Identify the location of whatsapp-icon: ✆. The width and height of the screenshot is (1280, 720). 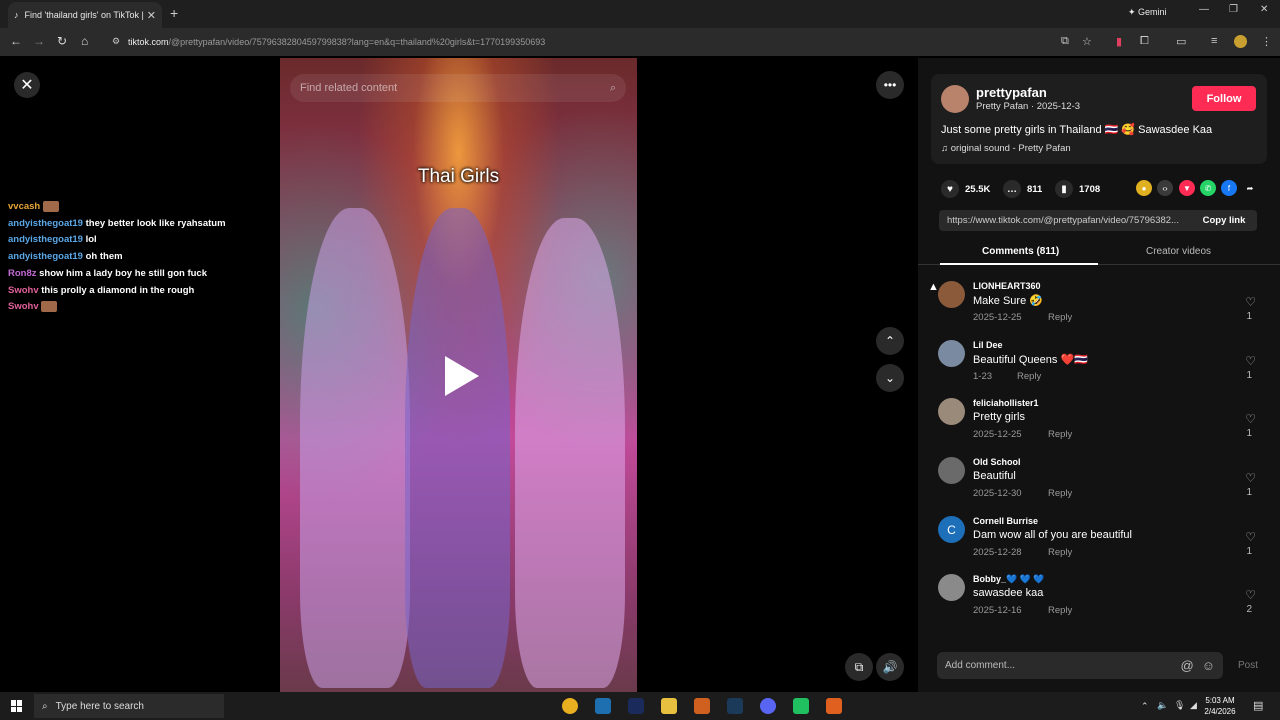
(1208, 188).